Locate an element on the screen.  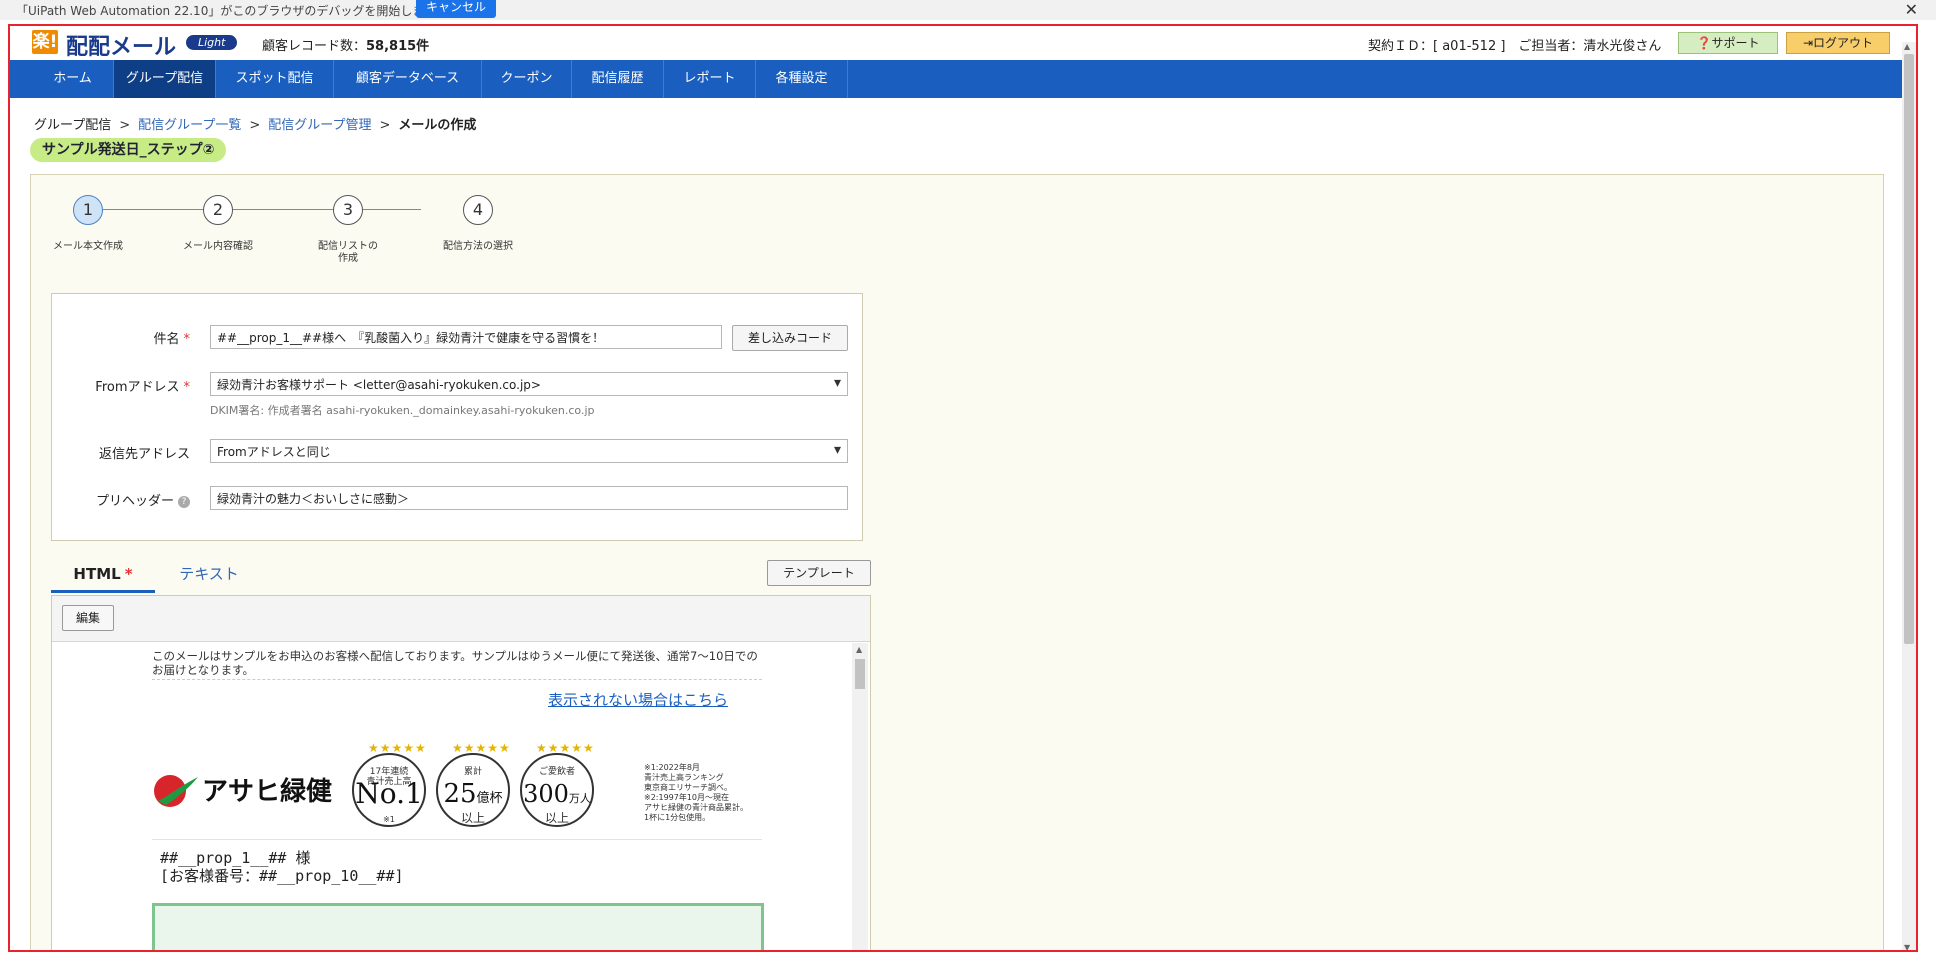
record-count-label: 顧客レコード数： is located at coordinates (314, 46).